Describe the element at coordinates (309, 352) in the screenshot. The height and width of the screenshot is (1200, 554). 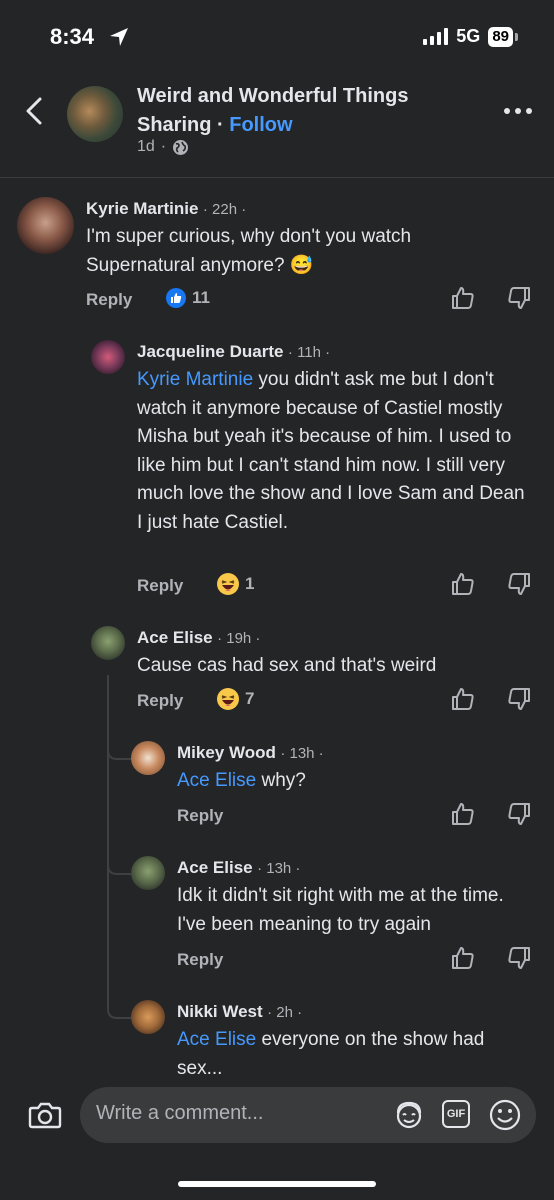
I see `comment-time: · 11h ·` at that location.